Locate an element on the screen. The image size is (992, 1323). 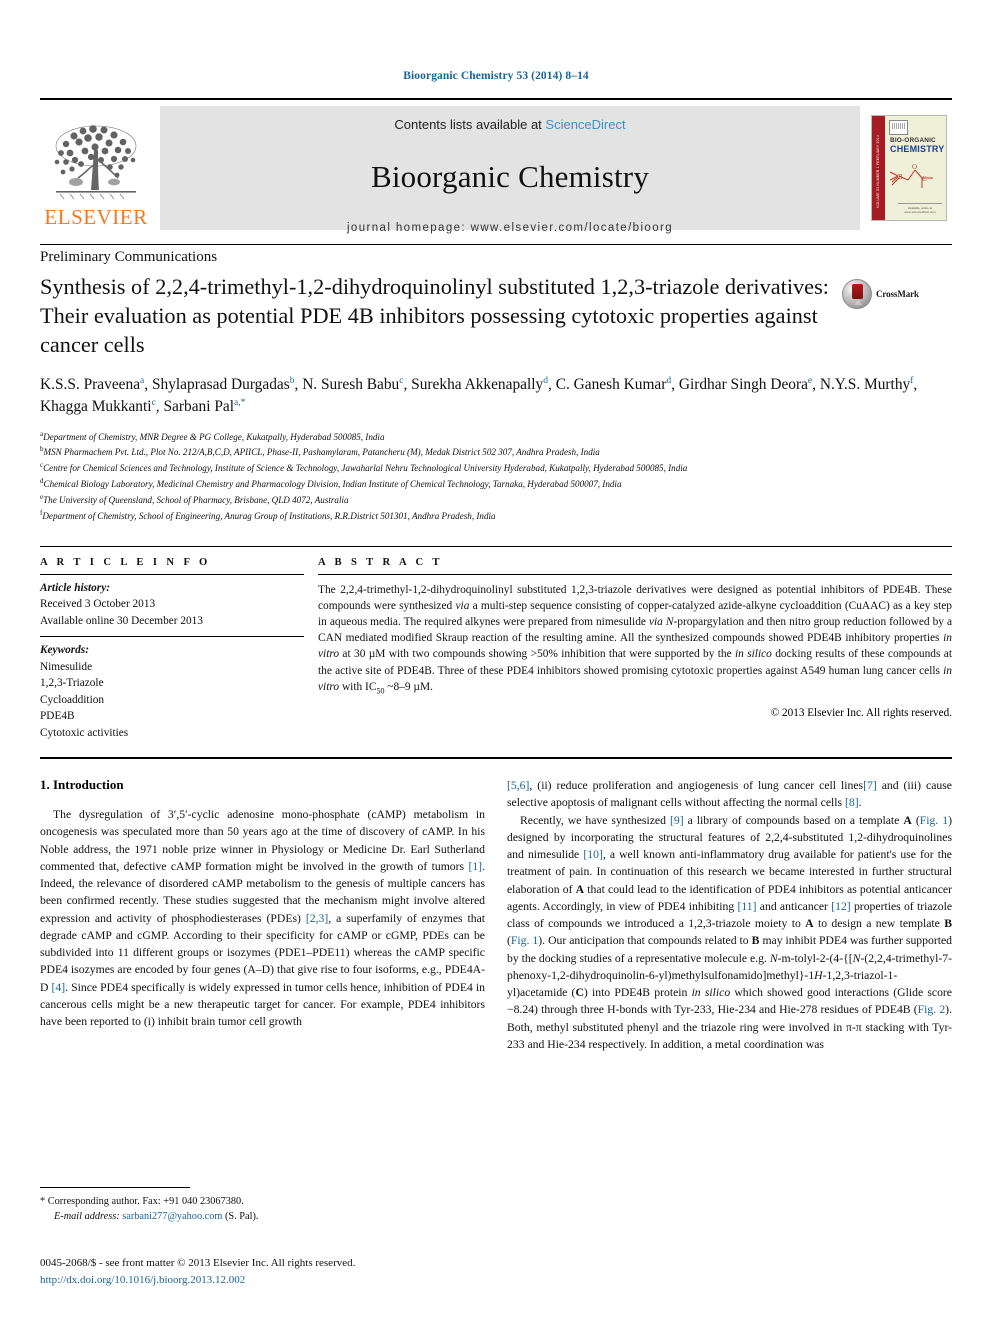
citation-ref: [12] is located at coordinates (840, 906).